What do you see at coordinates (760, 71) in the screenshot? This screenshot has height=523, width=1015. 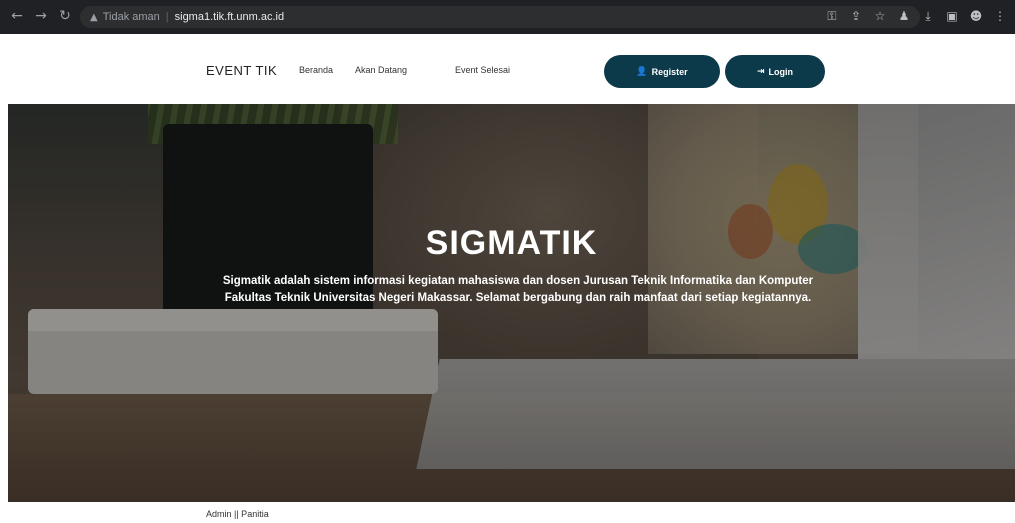 I see `sign-in-icon: ⇥` at bounding box center [760, 71].